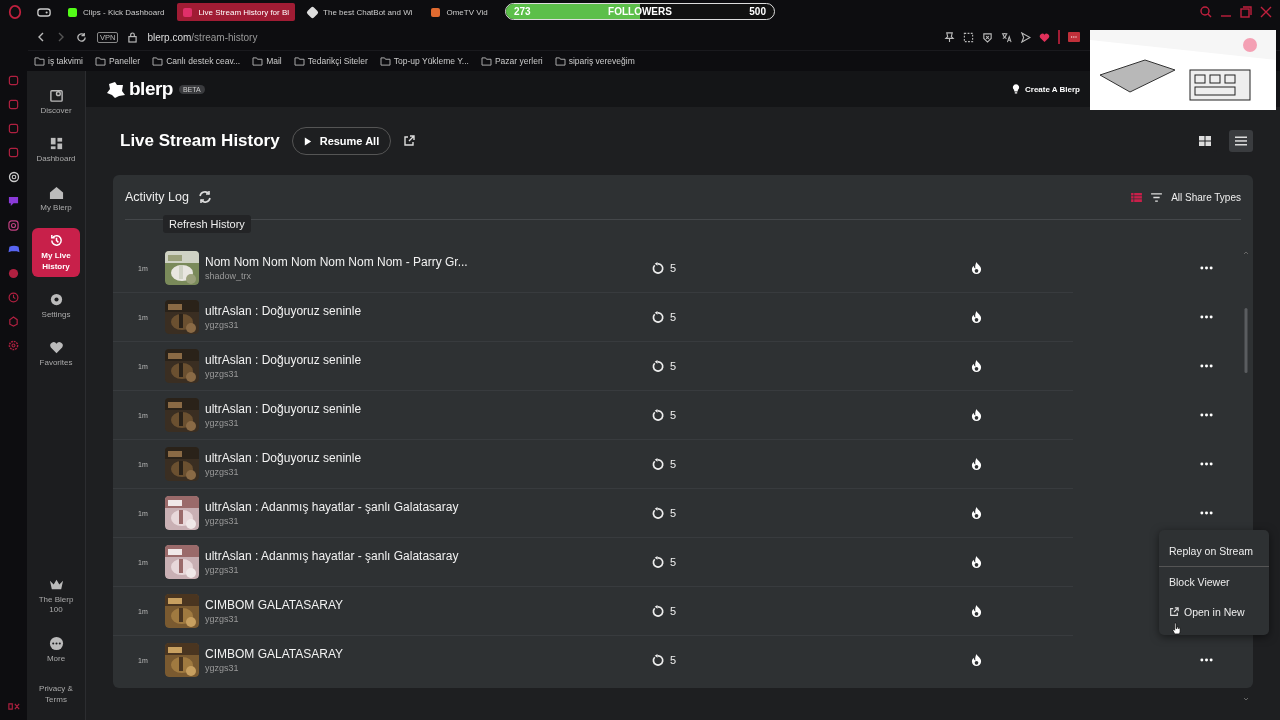  Describe the element at coordinates (151, 89) in the screenshot. I see `logo-text: blerp` at that location.